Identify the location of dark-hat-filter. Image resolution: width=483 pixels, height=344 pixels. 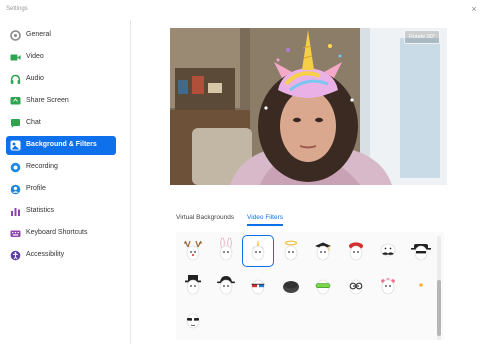
(291, 285).